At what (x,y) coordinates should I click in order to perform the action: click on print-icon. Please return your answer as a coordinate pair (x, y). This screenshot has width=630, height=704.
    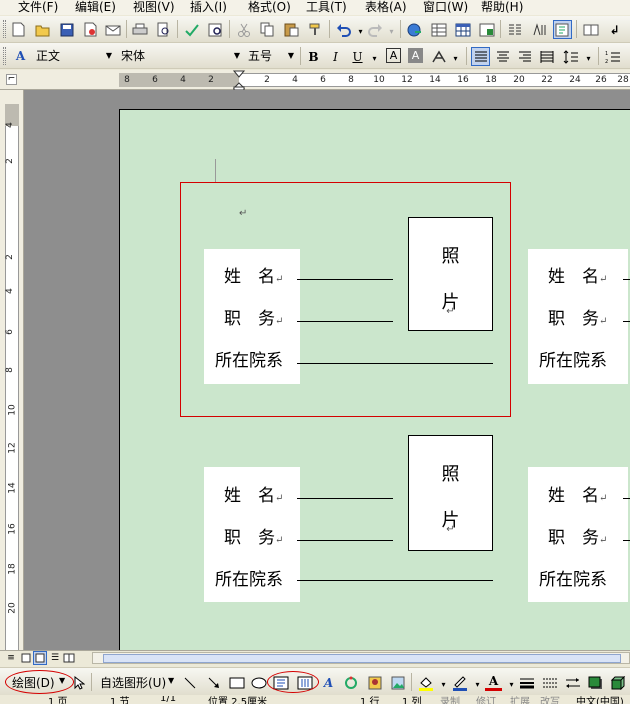
    Looking at the image, I should click on (139, 29).